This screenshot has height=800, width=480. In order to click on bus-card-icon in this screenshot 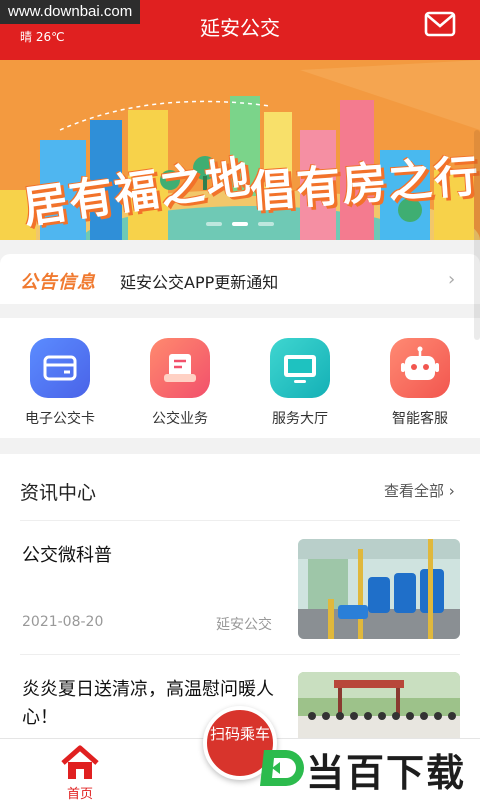, I will do `click(60, 368)`.